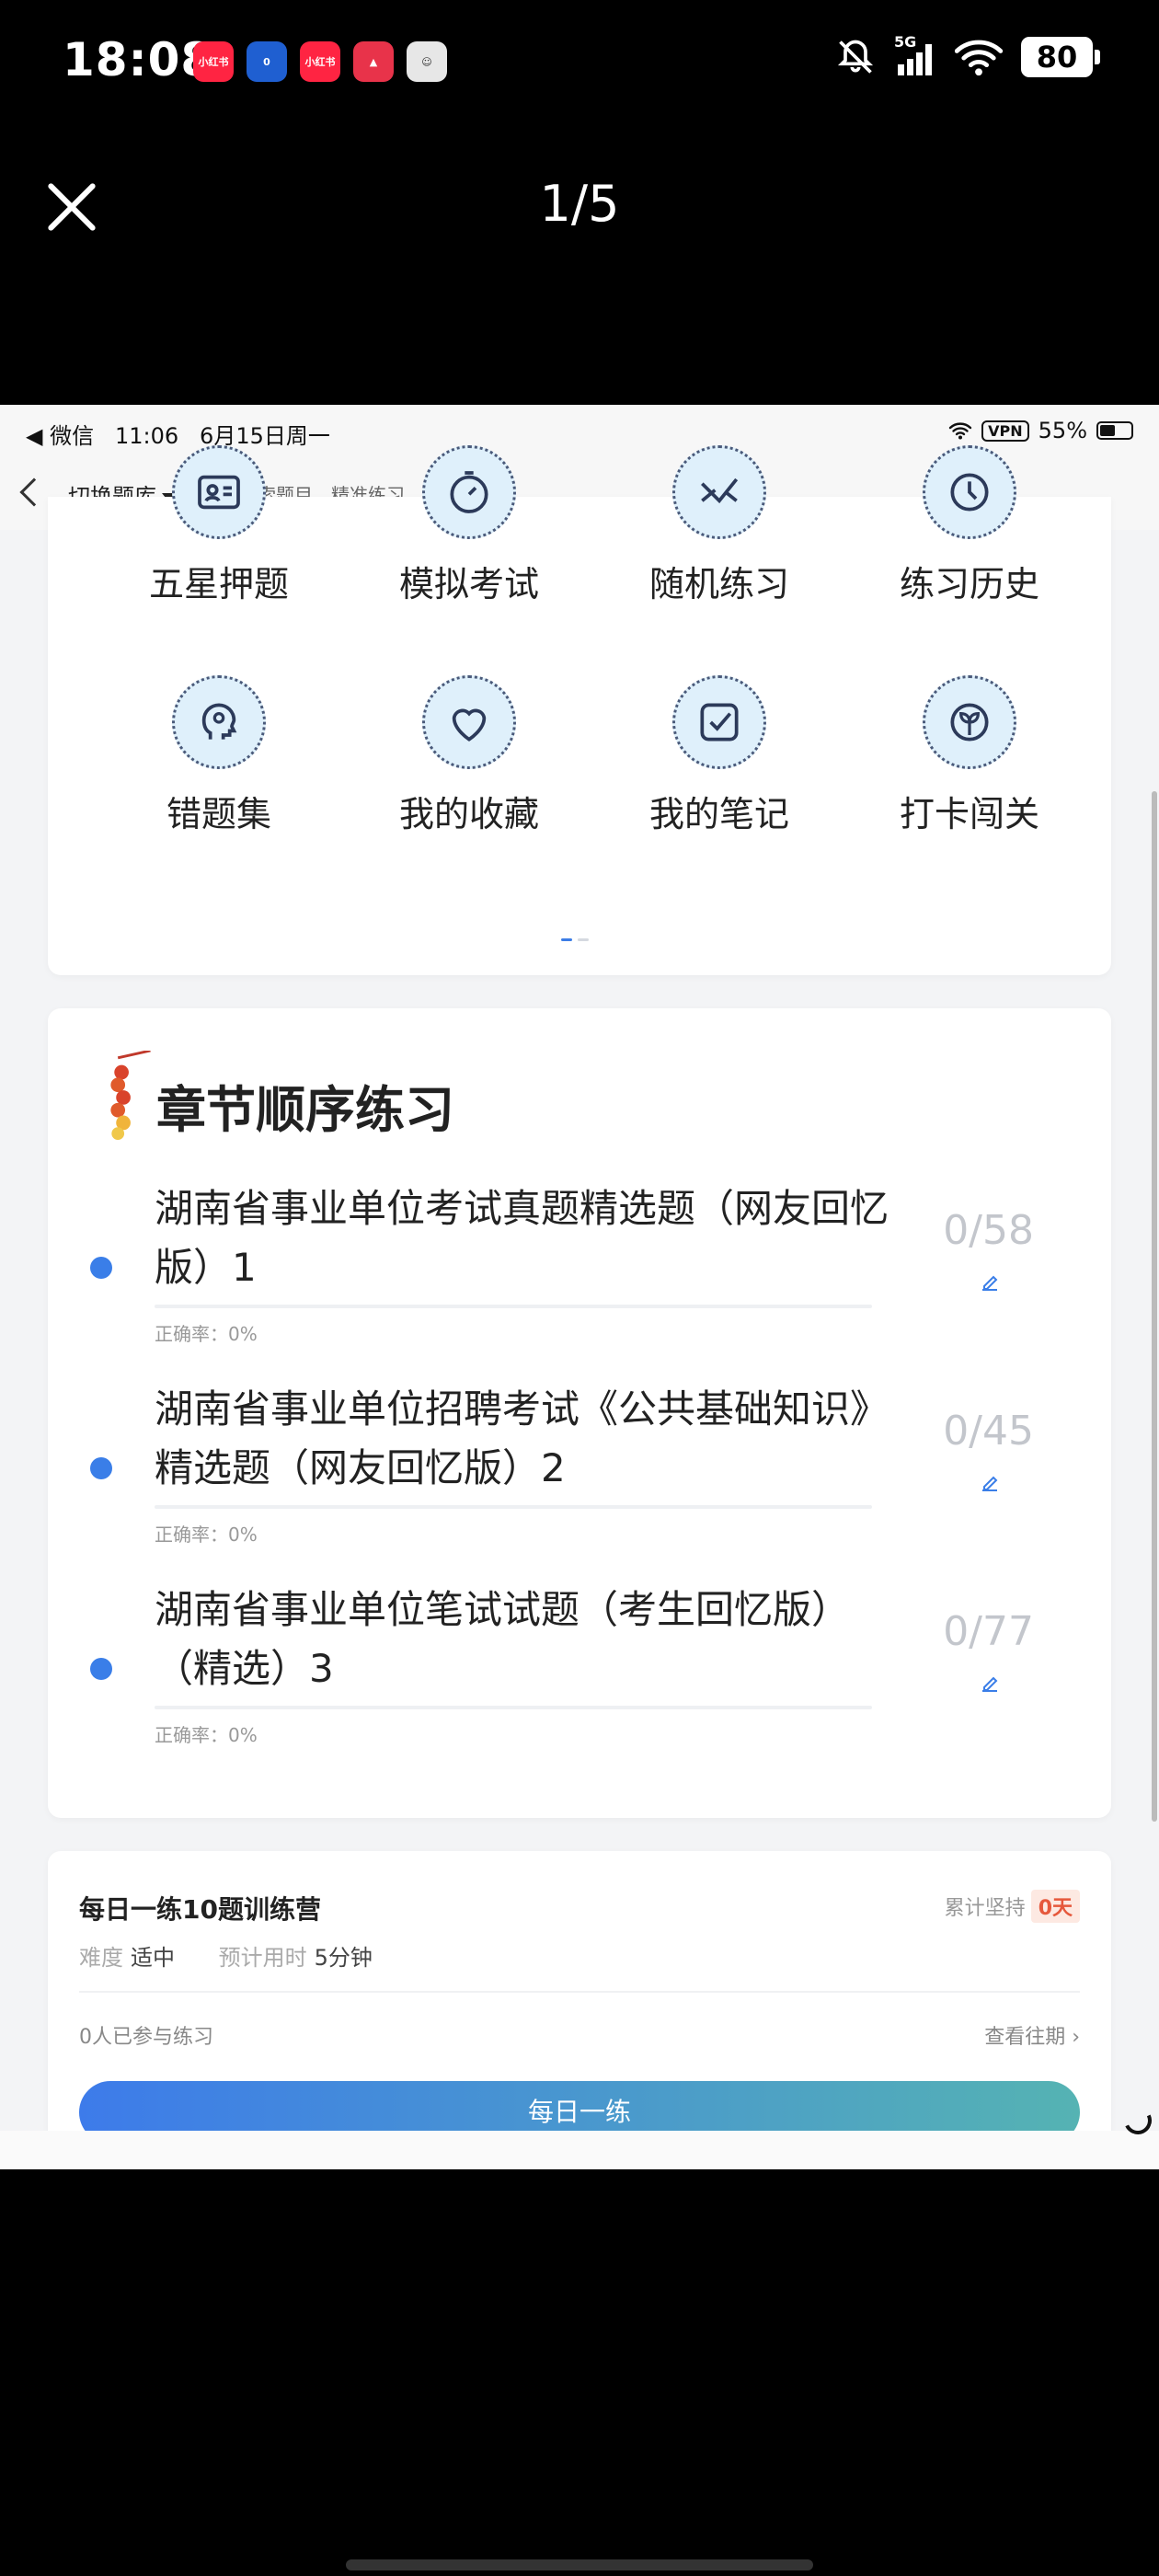 This screenshot has width=1159, height=2576. I want to click on grid-item-random-practice: 随机练习, so click(719, 525).